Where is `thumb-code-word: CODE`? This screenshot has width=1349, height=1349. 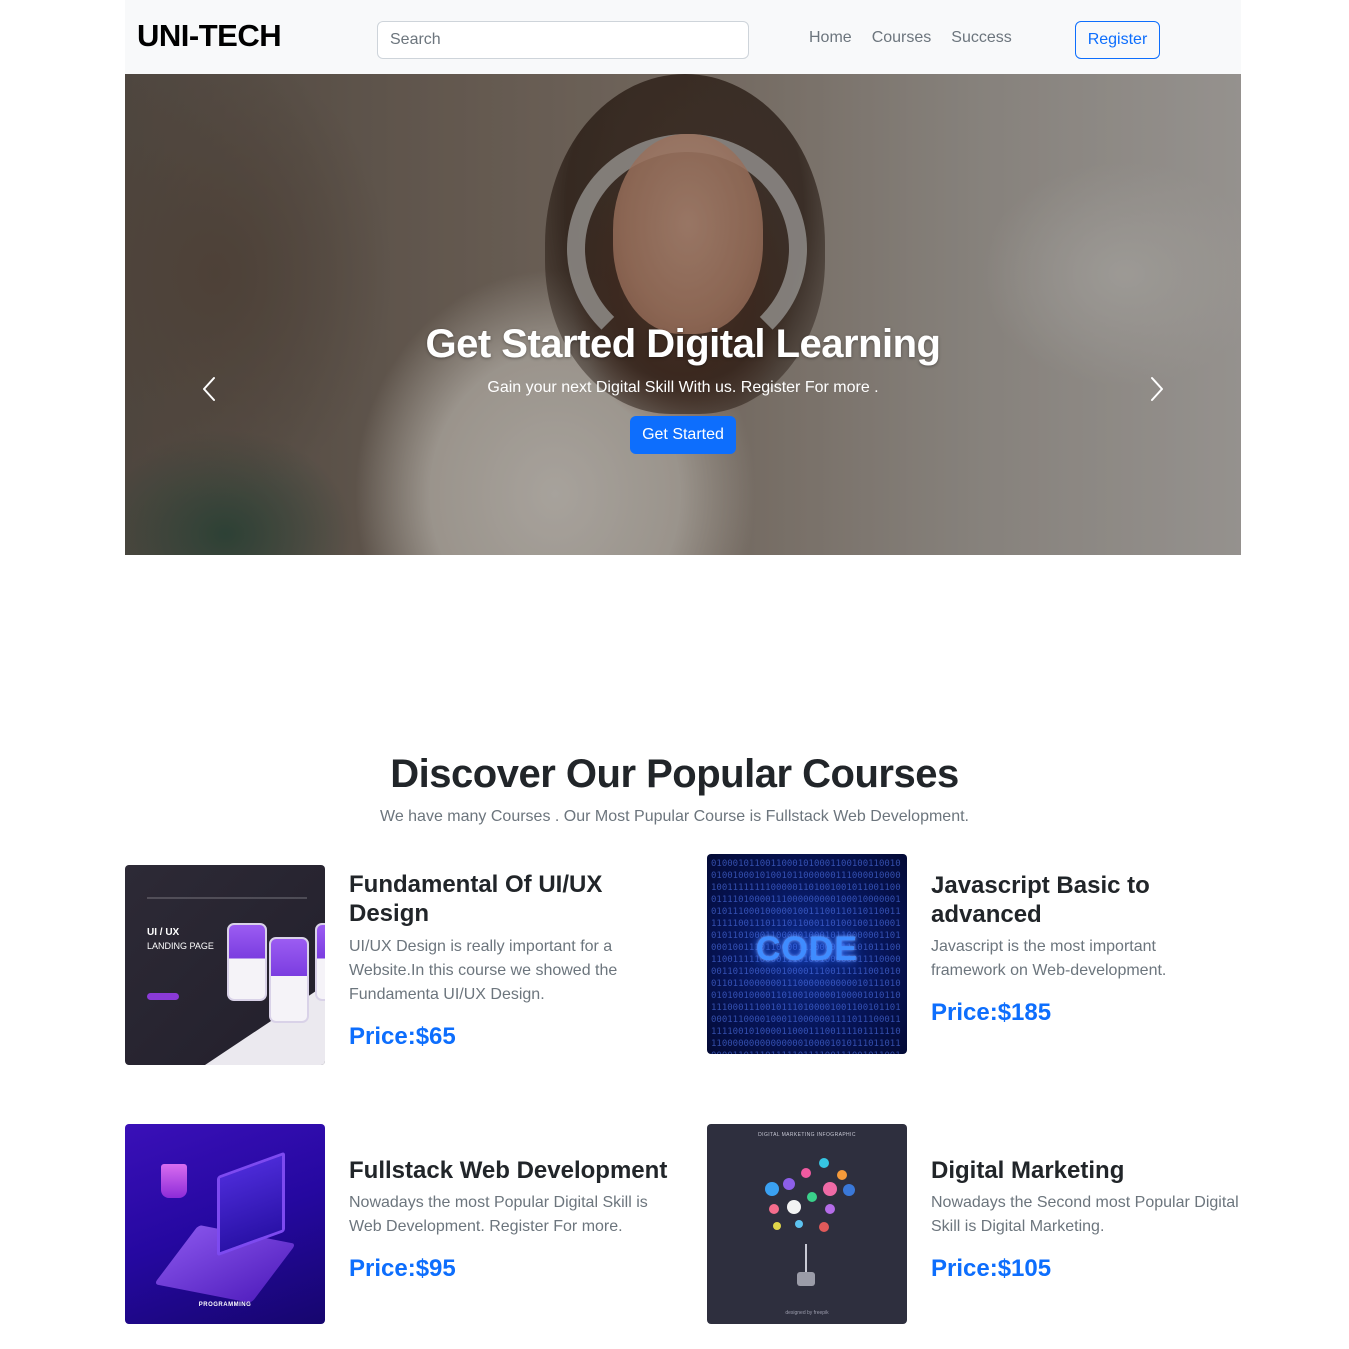
thumb-code-word: CODE is located at coordinates (807, 949).